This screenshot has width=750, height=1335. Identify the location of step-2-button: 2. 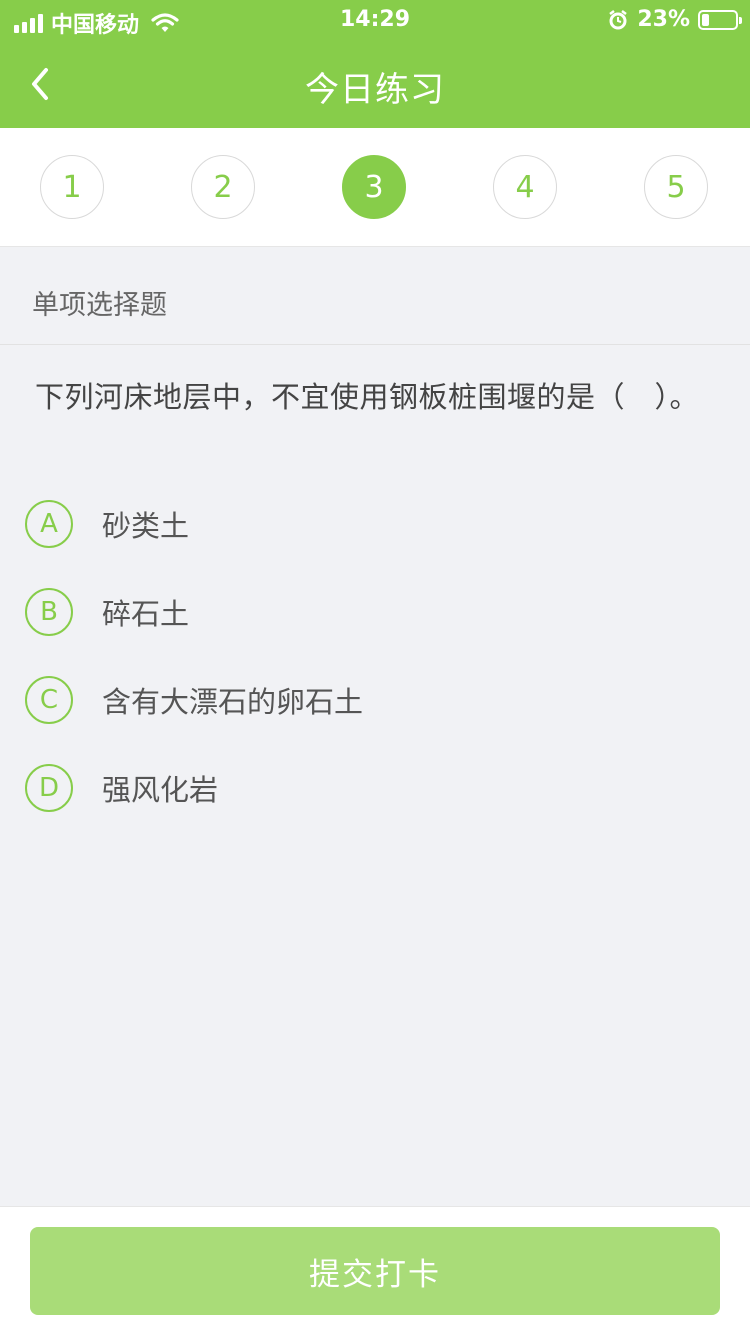
(223, 187).